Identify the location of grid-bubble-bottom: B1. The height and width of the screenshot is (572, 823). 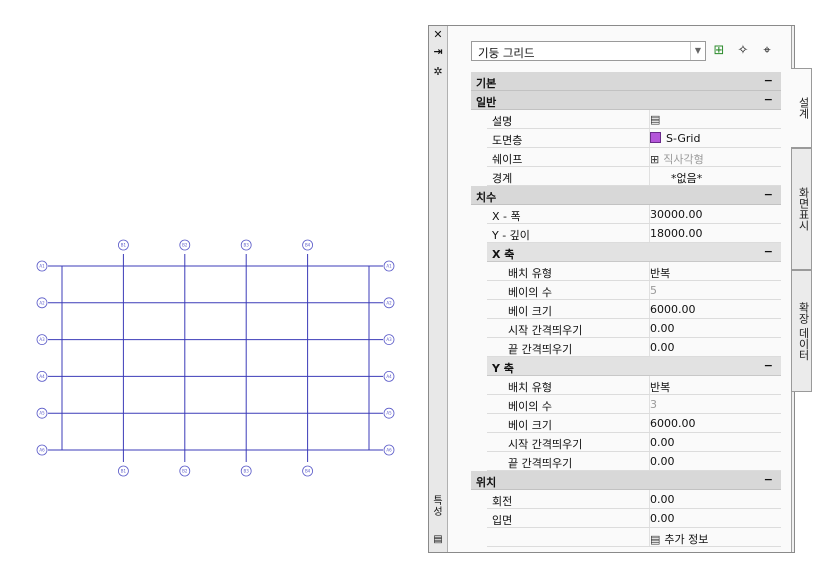
(123, 471).